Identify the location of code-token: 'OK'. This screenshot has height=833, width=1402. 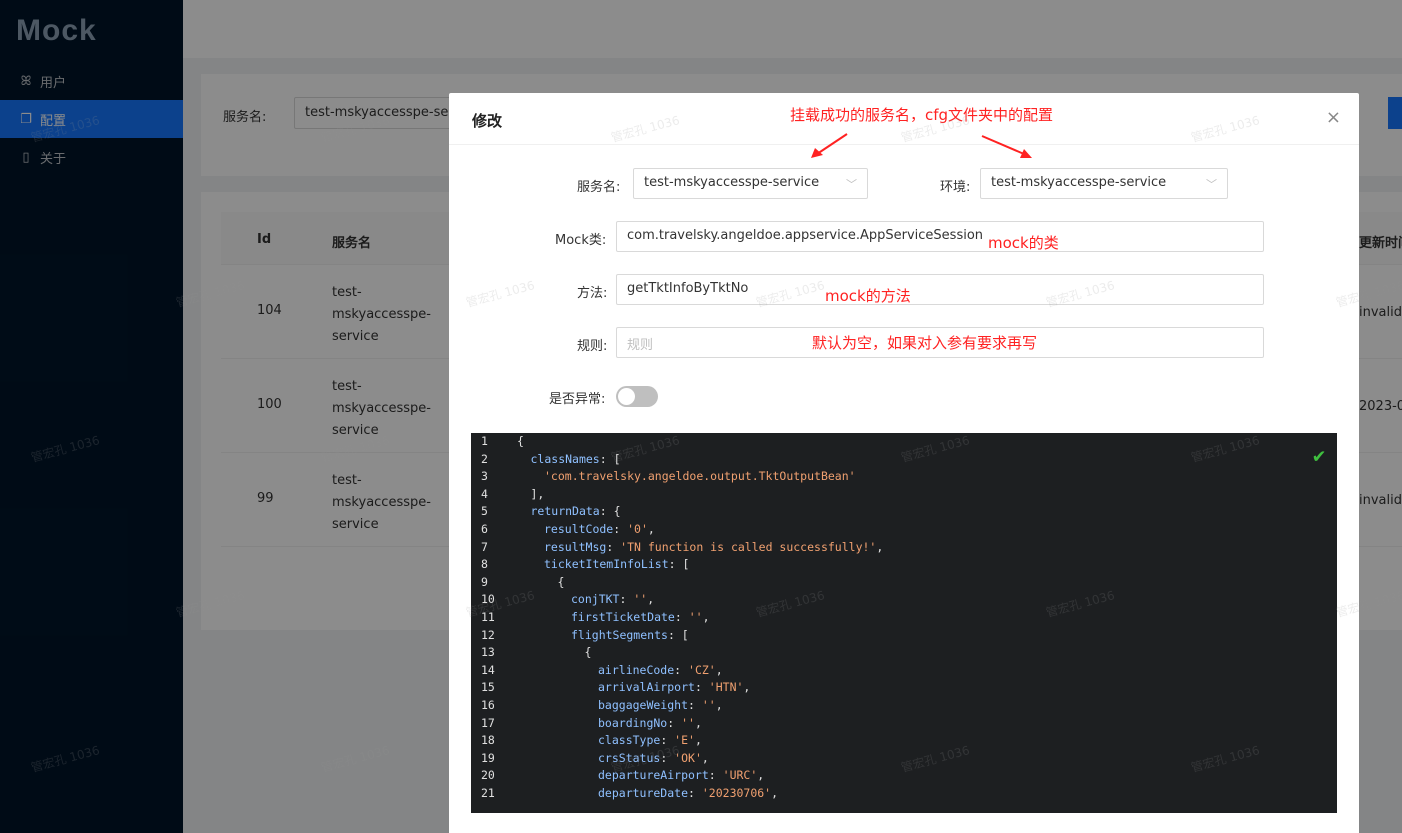
(688, 757).